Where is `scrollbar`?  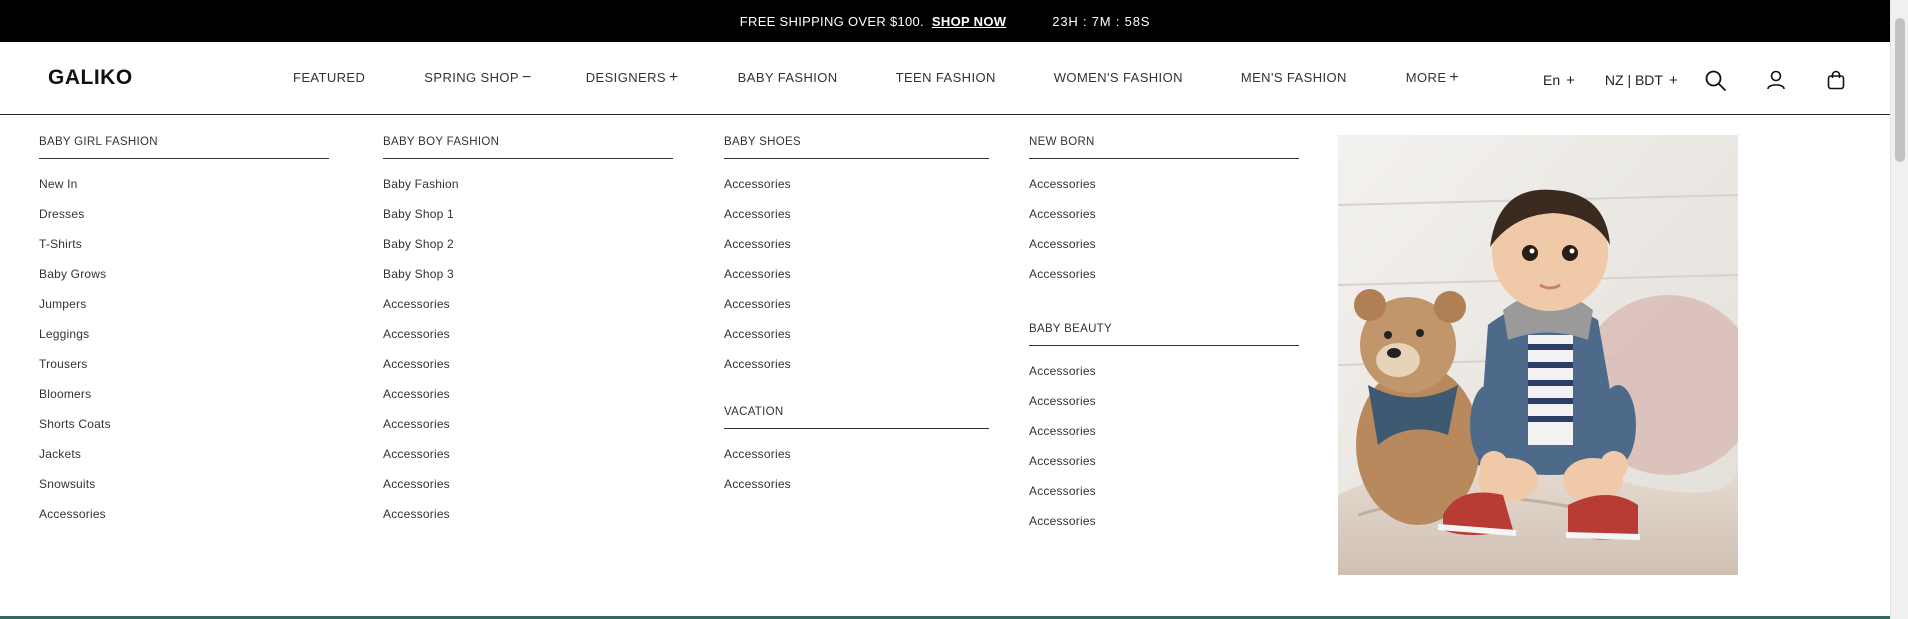 scrollbar is located at coordinates (1899, 309).